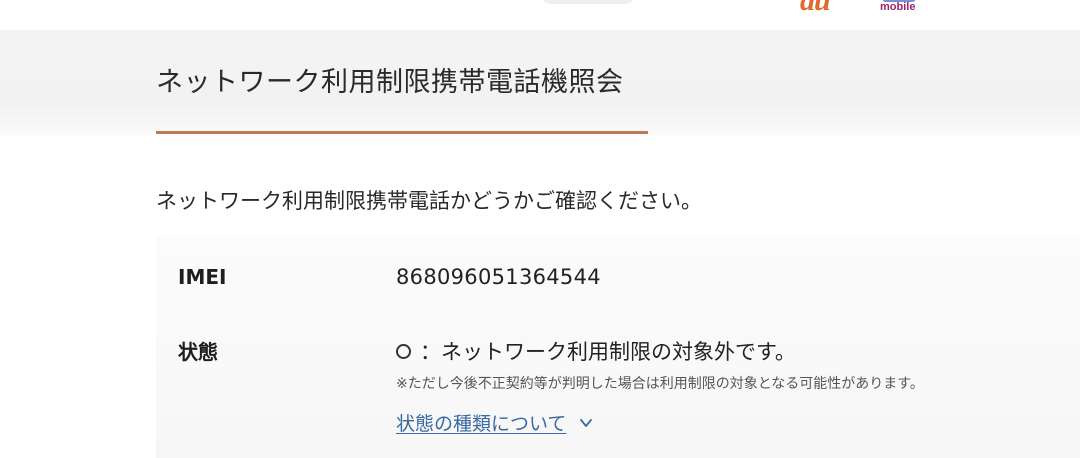  What do you see at coordinates (202, 277) in the screenshot?
I see `imei-label: IMEI` at bounding box center [202, 277].